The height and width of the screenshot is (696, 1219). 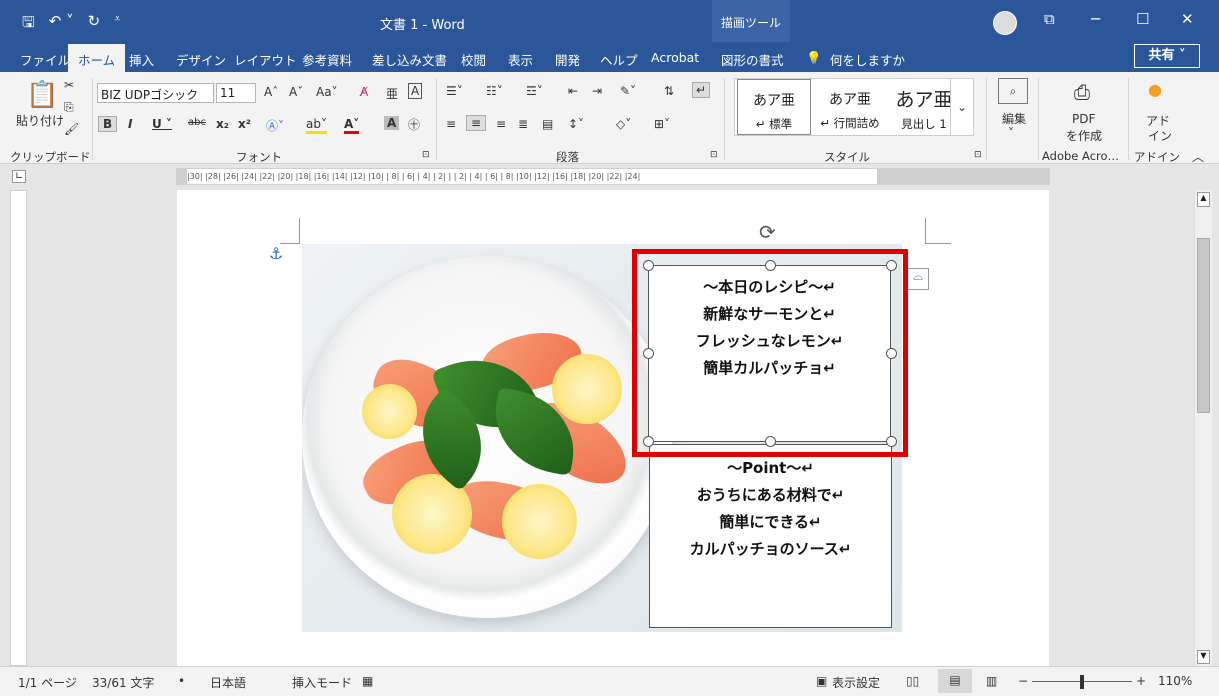 What do you see at coordinates (322, 682) in the screenshot?
I see `insert-mode: 挿入モード` at bounding box center [322, 682].